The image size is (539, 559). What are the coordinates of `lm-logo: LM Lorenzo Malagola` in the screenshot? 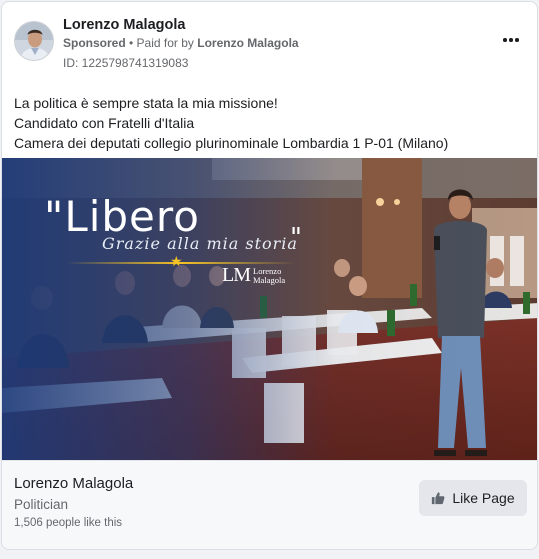 It's located at (253, 275).